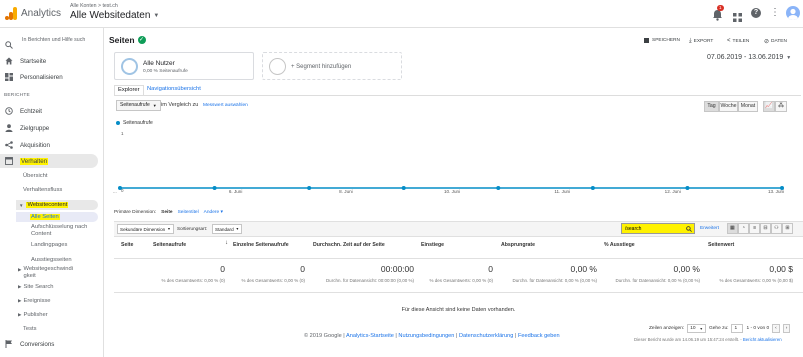  I want to click on segment-circle-icon, so click(129, 66).